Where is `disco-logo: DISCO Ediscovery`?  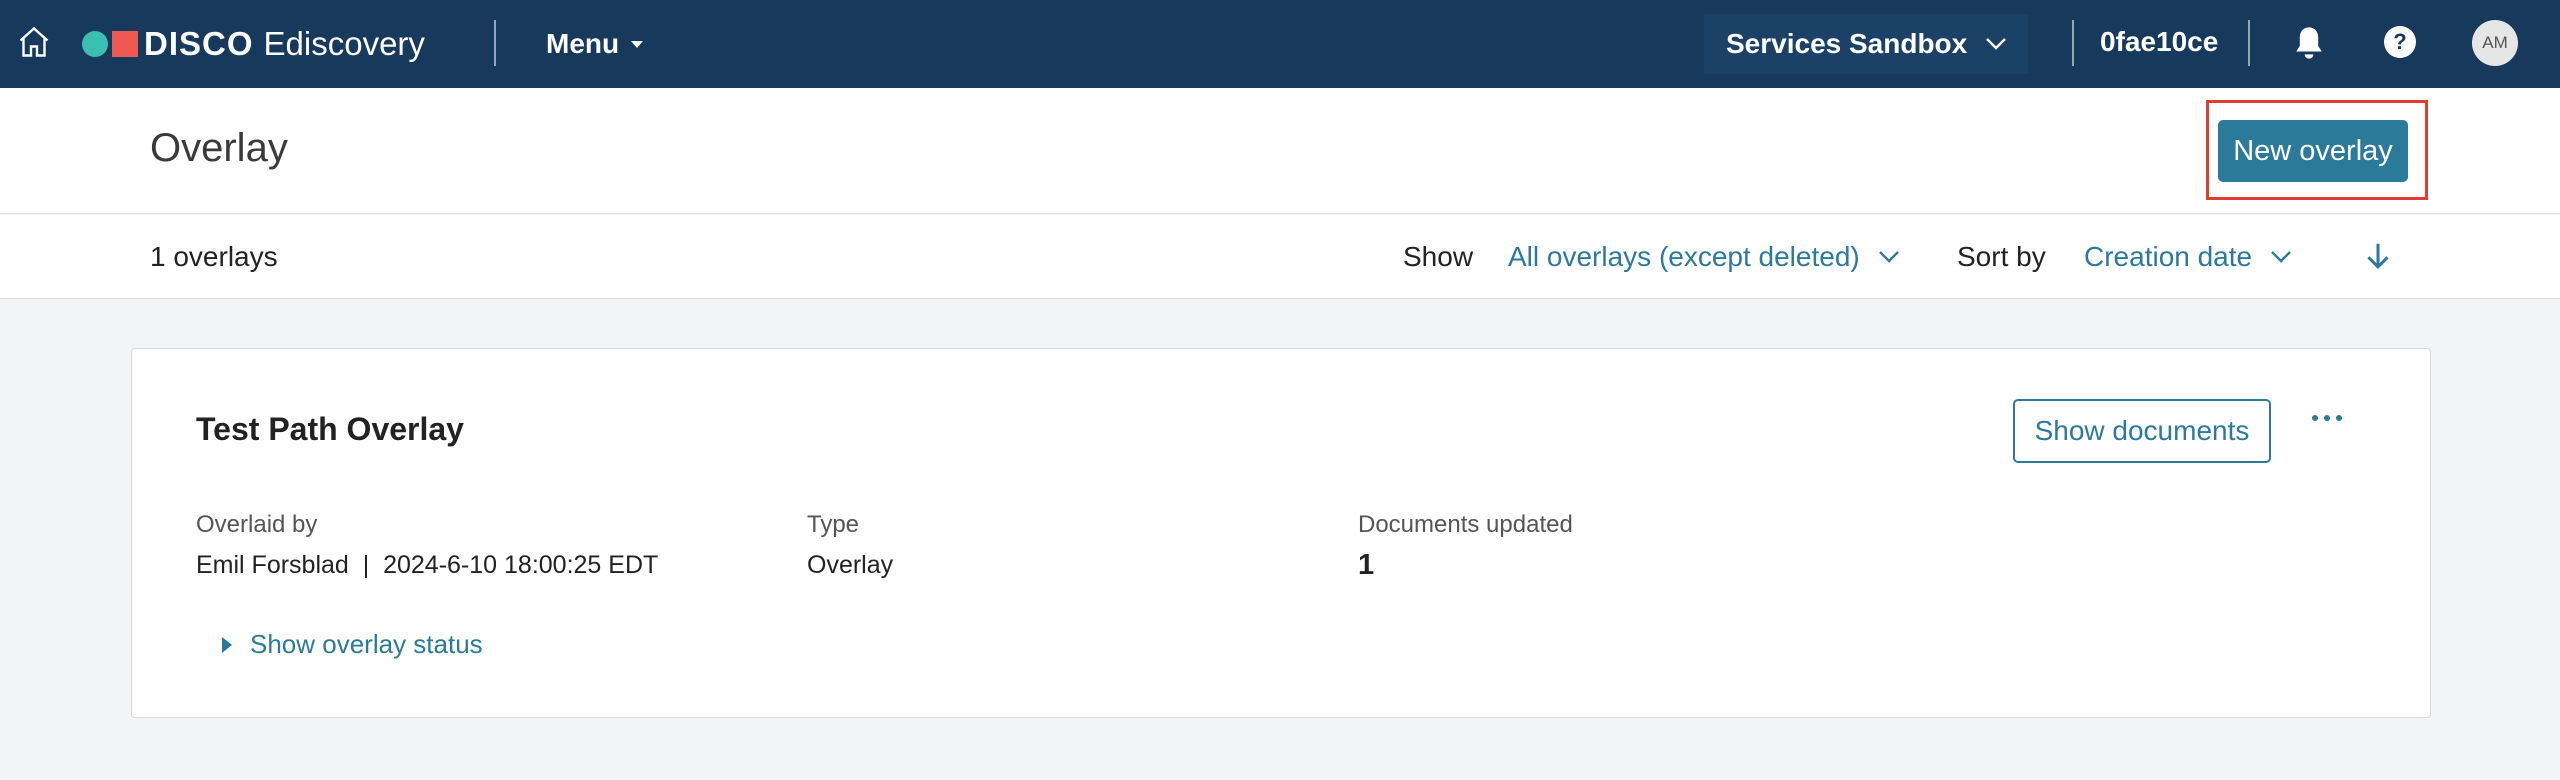 disco-logo: DISCO Ediscovery is located at coordinates (253, 44).